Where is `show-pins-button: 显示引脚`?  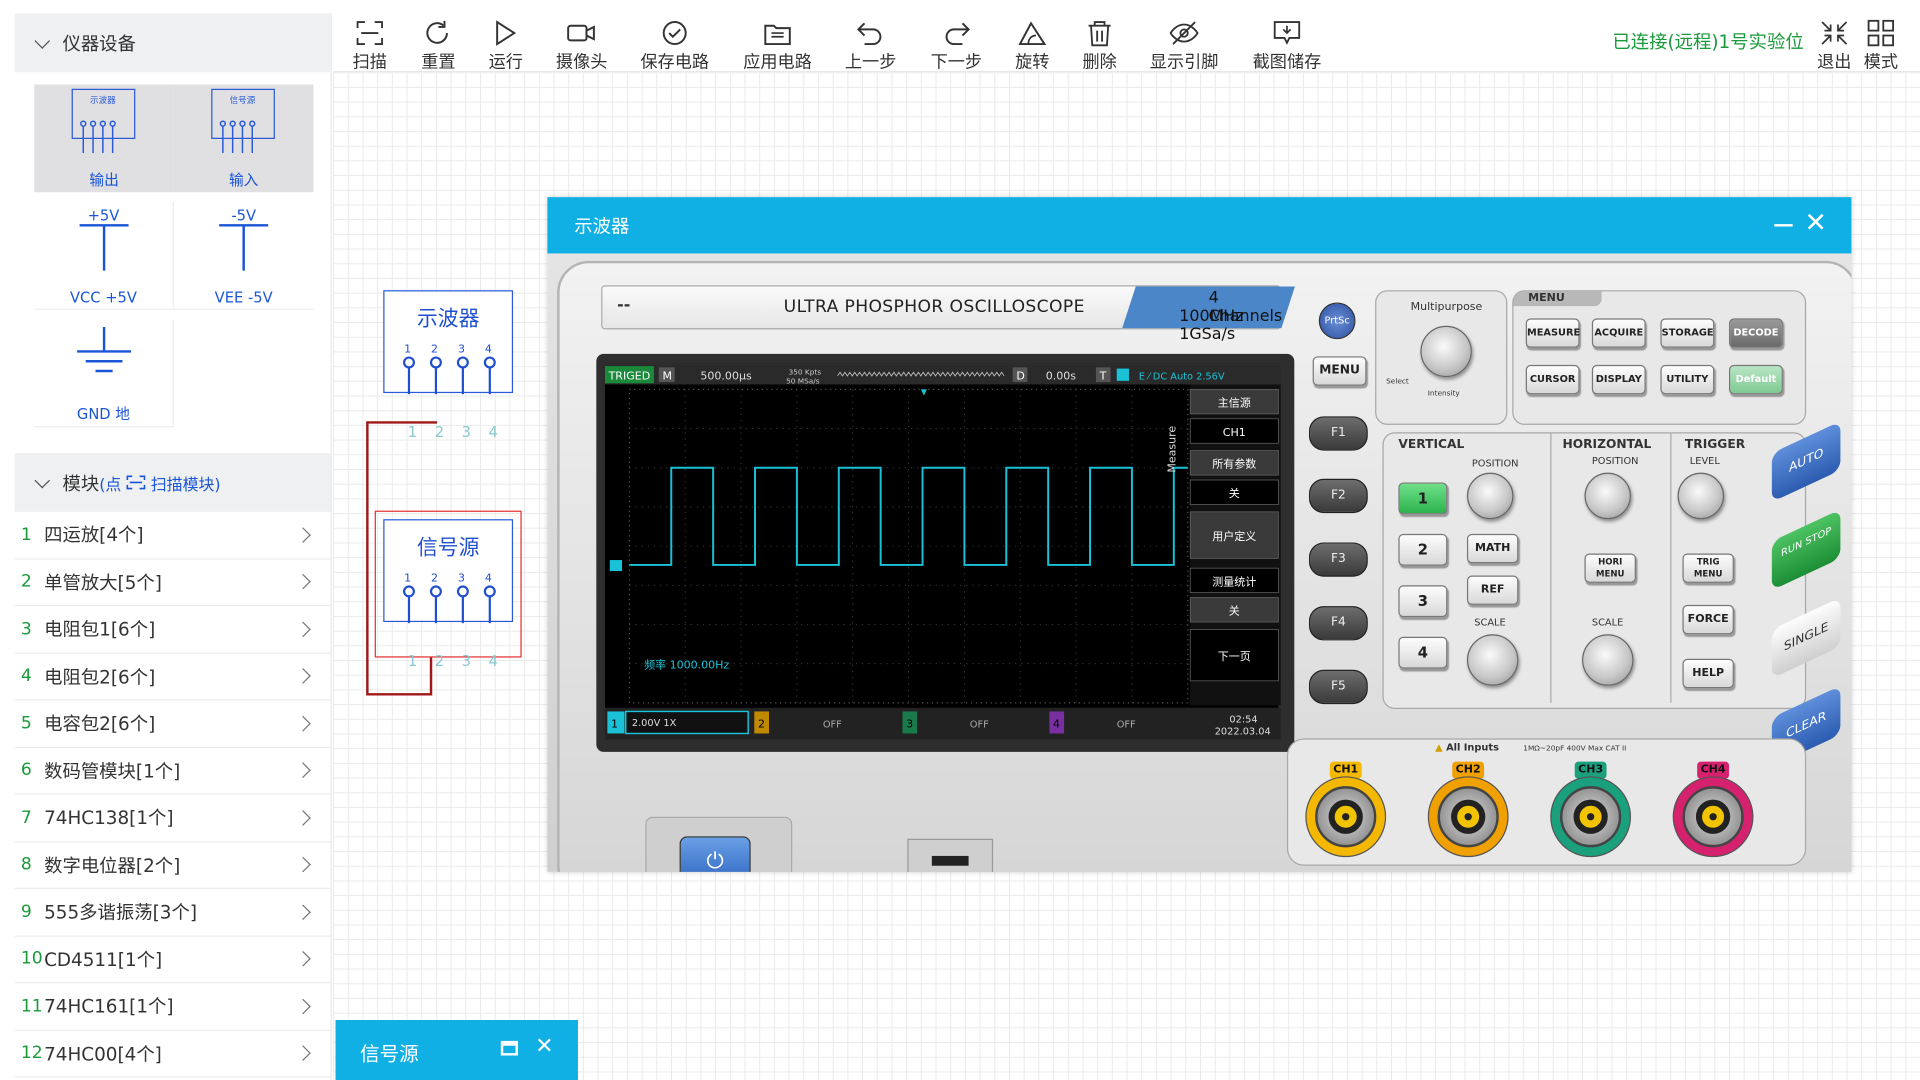 show-pins-button: 显示引脚 is located at coordinates (1184, 45).